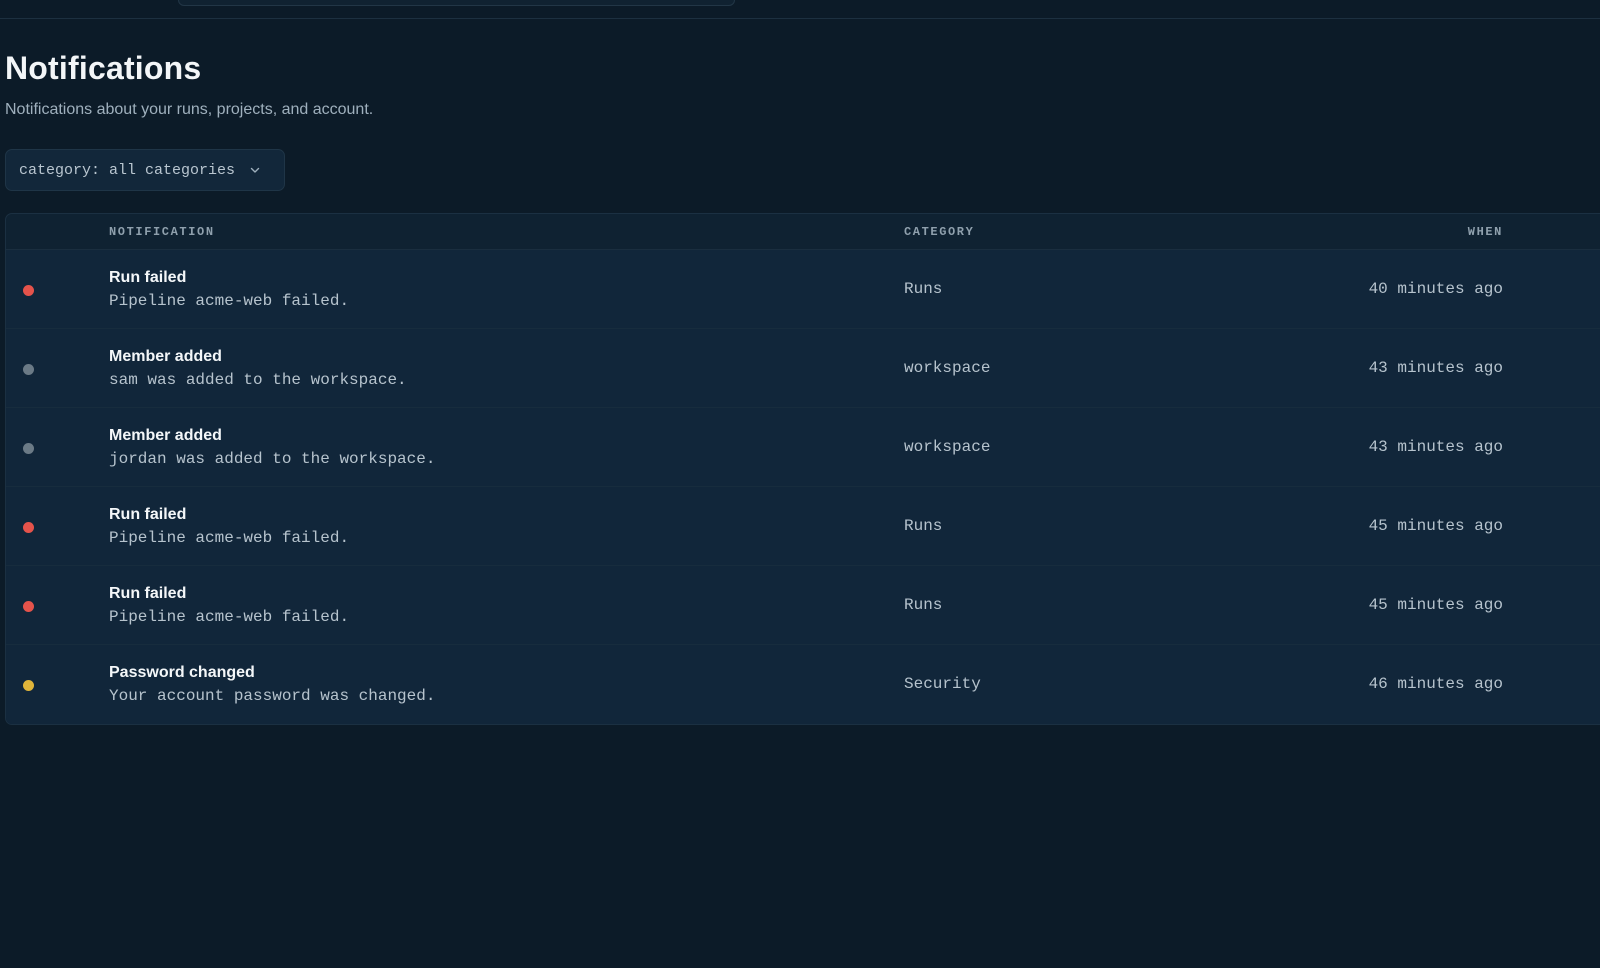  What do you see at coordinates (942, 684) in the screenshot?
I see `notification-category: Security` at bounding box center [942, 684].